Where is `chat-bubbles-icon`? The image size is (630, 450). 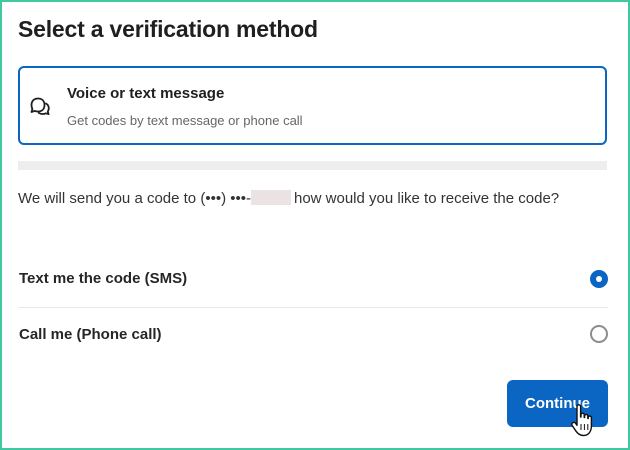 chat-bubbles-icon is located at coordinates (40, 106).